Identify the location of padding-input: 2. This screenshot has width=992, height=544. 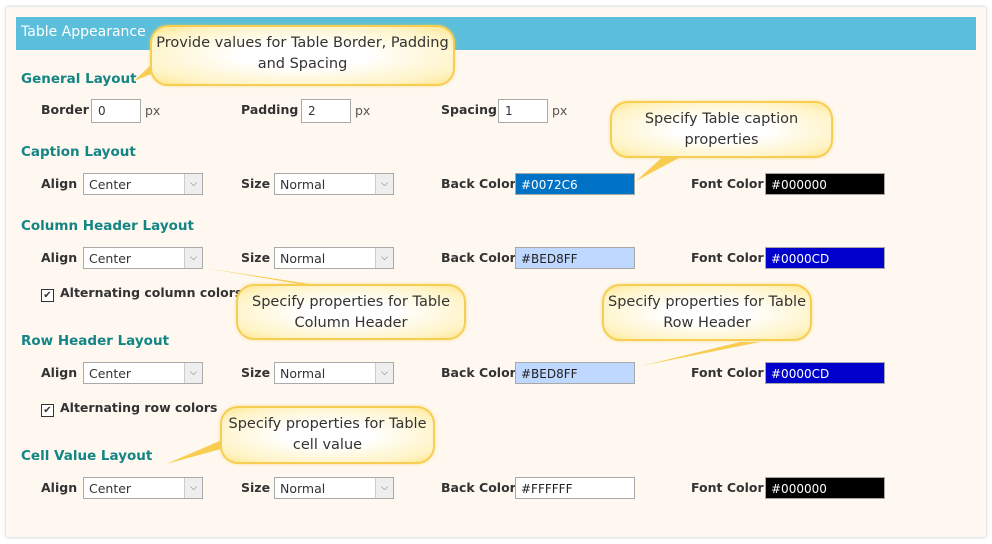
(326, 111).